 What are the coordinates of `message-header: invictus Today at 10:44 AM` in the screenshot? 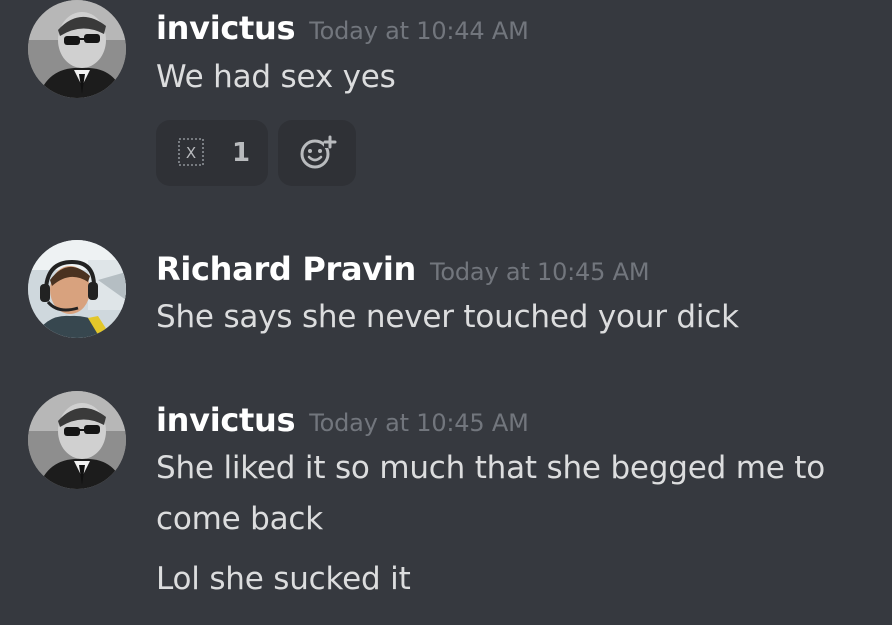 It's located at (342, 28).